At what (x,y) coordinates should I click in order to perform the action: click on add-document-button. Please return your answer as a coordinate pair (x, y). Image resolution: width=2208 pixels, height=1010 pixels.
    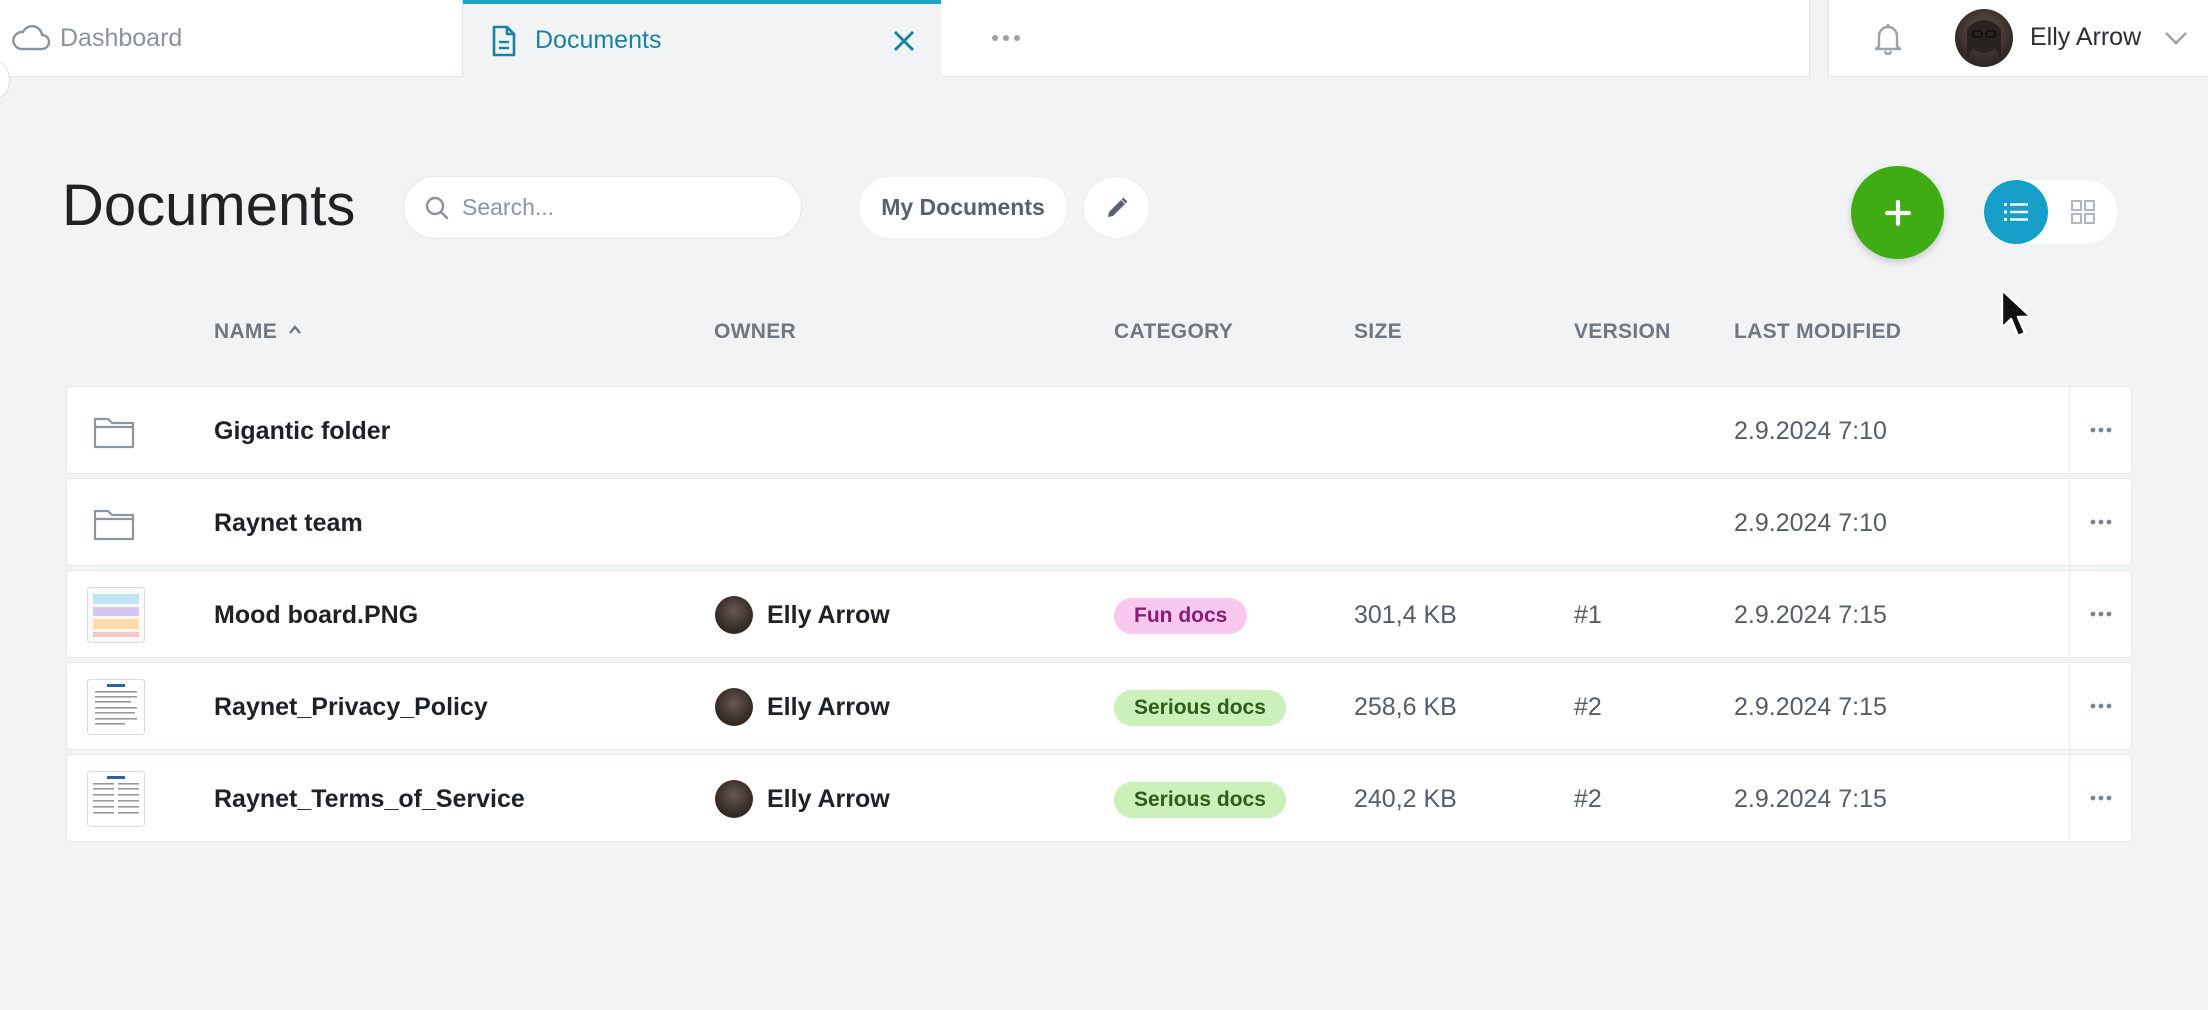
    Looking at the image, I should click on (1897, 212).